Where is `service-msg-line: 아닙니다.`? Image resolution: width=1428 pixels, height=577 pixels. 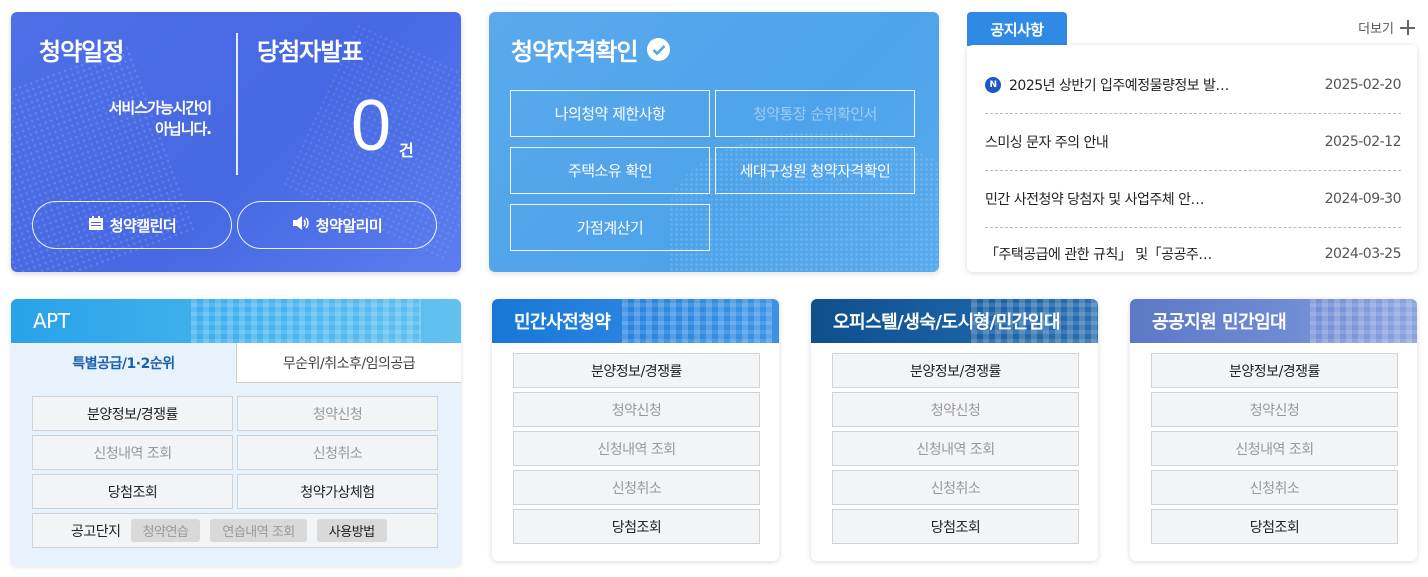
service-msg-line: 아닙니다. is located at coordinates (183, 129).